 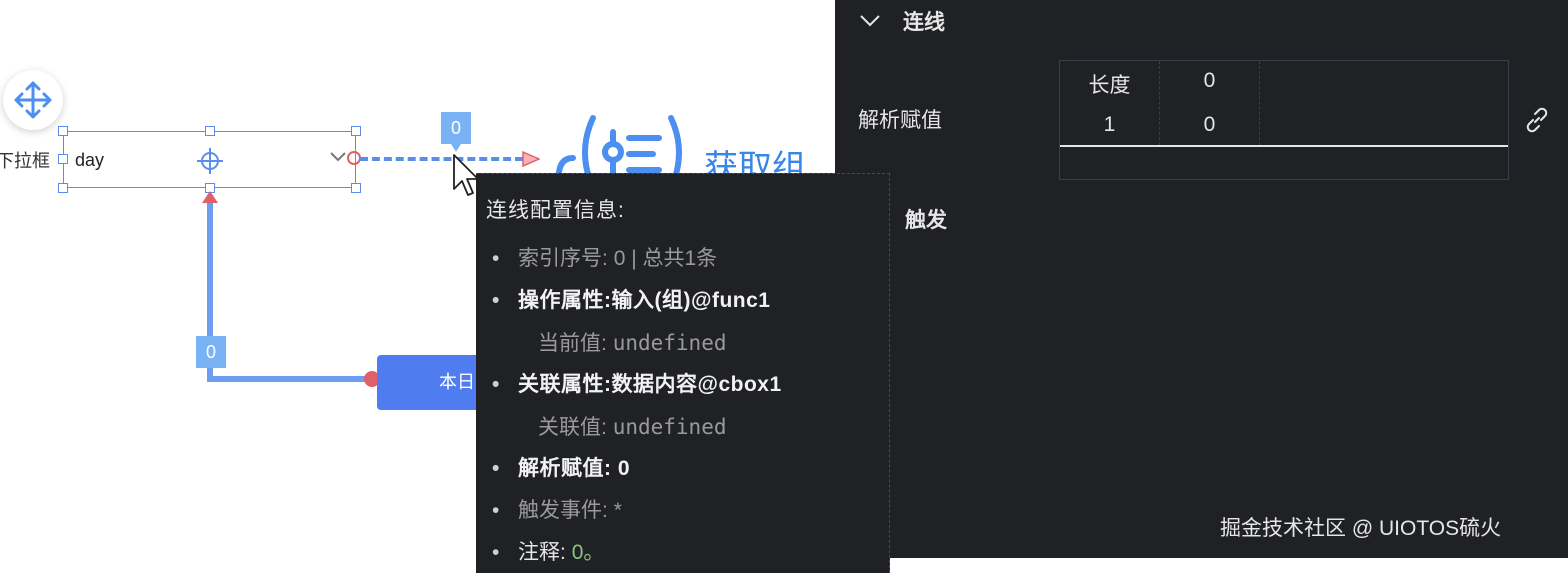 I want to click on link-icon, so click(x=1537, y=120).